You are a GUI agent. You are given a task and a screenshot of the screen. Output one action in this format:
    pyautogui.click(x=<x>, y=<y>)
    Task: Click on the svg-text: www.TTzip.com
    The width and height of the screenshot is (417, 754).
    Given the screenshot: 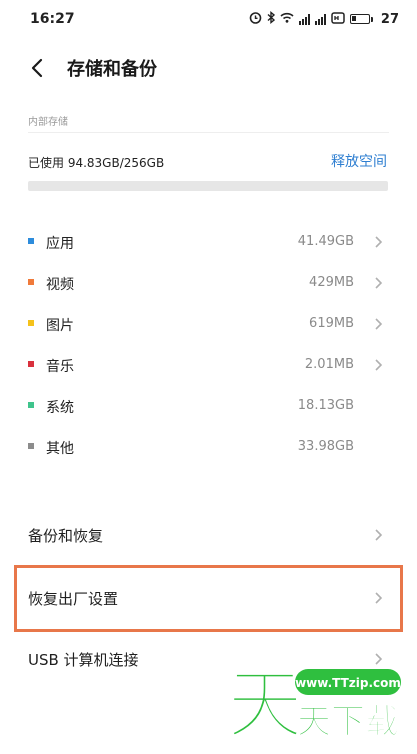 What is the action you would take?
    pyautogui.click(x=348, y=683)
    